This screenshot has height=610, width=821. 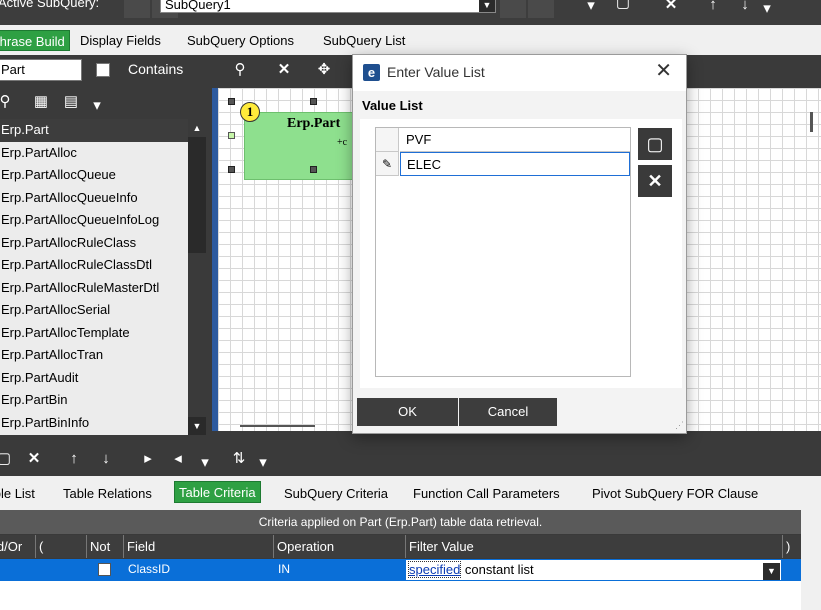 I want to click on subquery-select: SubQuery1 ▼, so click(x=328, y=6).